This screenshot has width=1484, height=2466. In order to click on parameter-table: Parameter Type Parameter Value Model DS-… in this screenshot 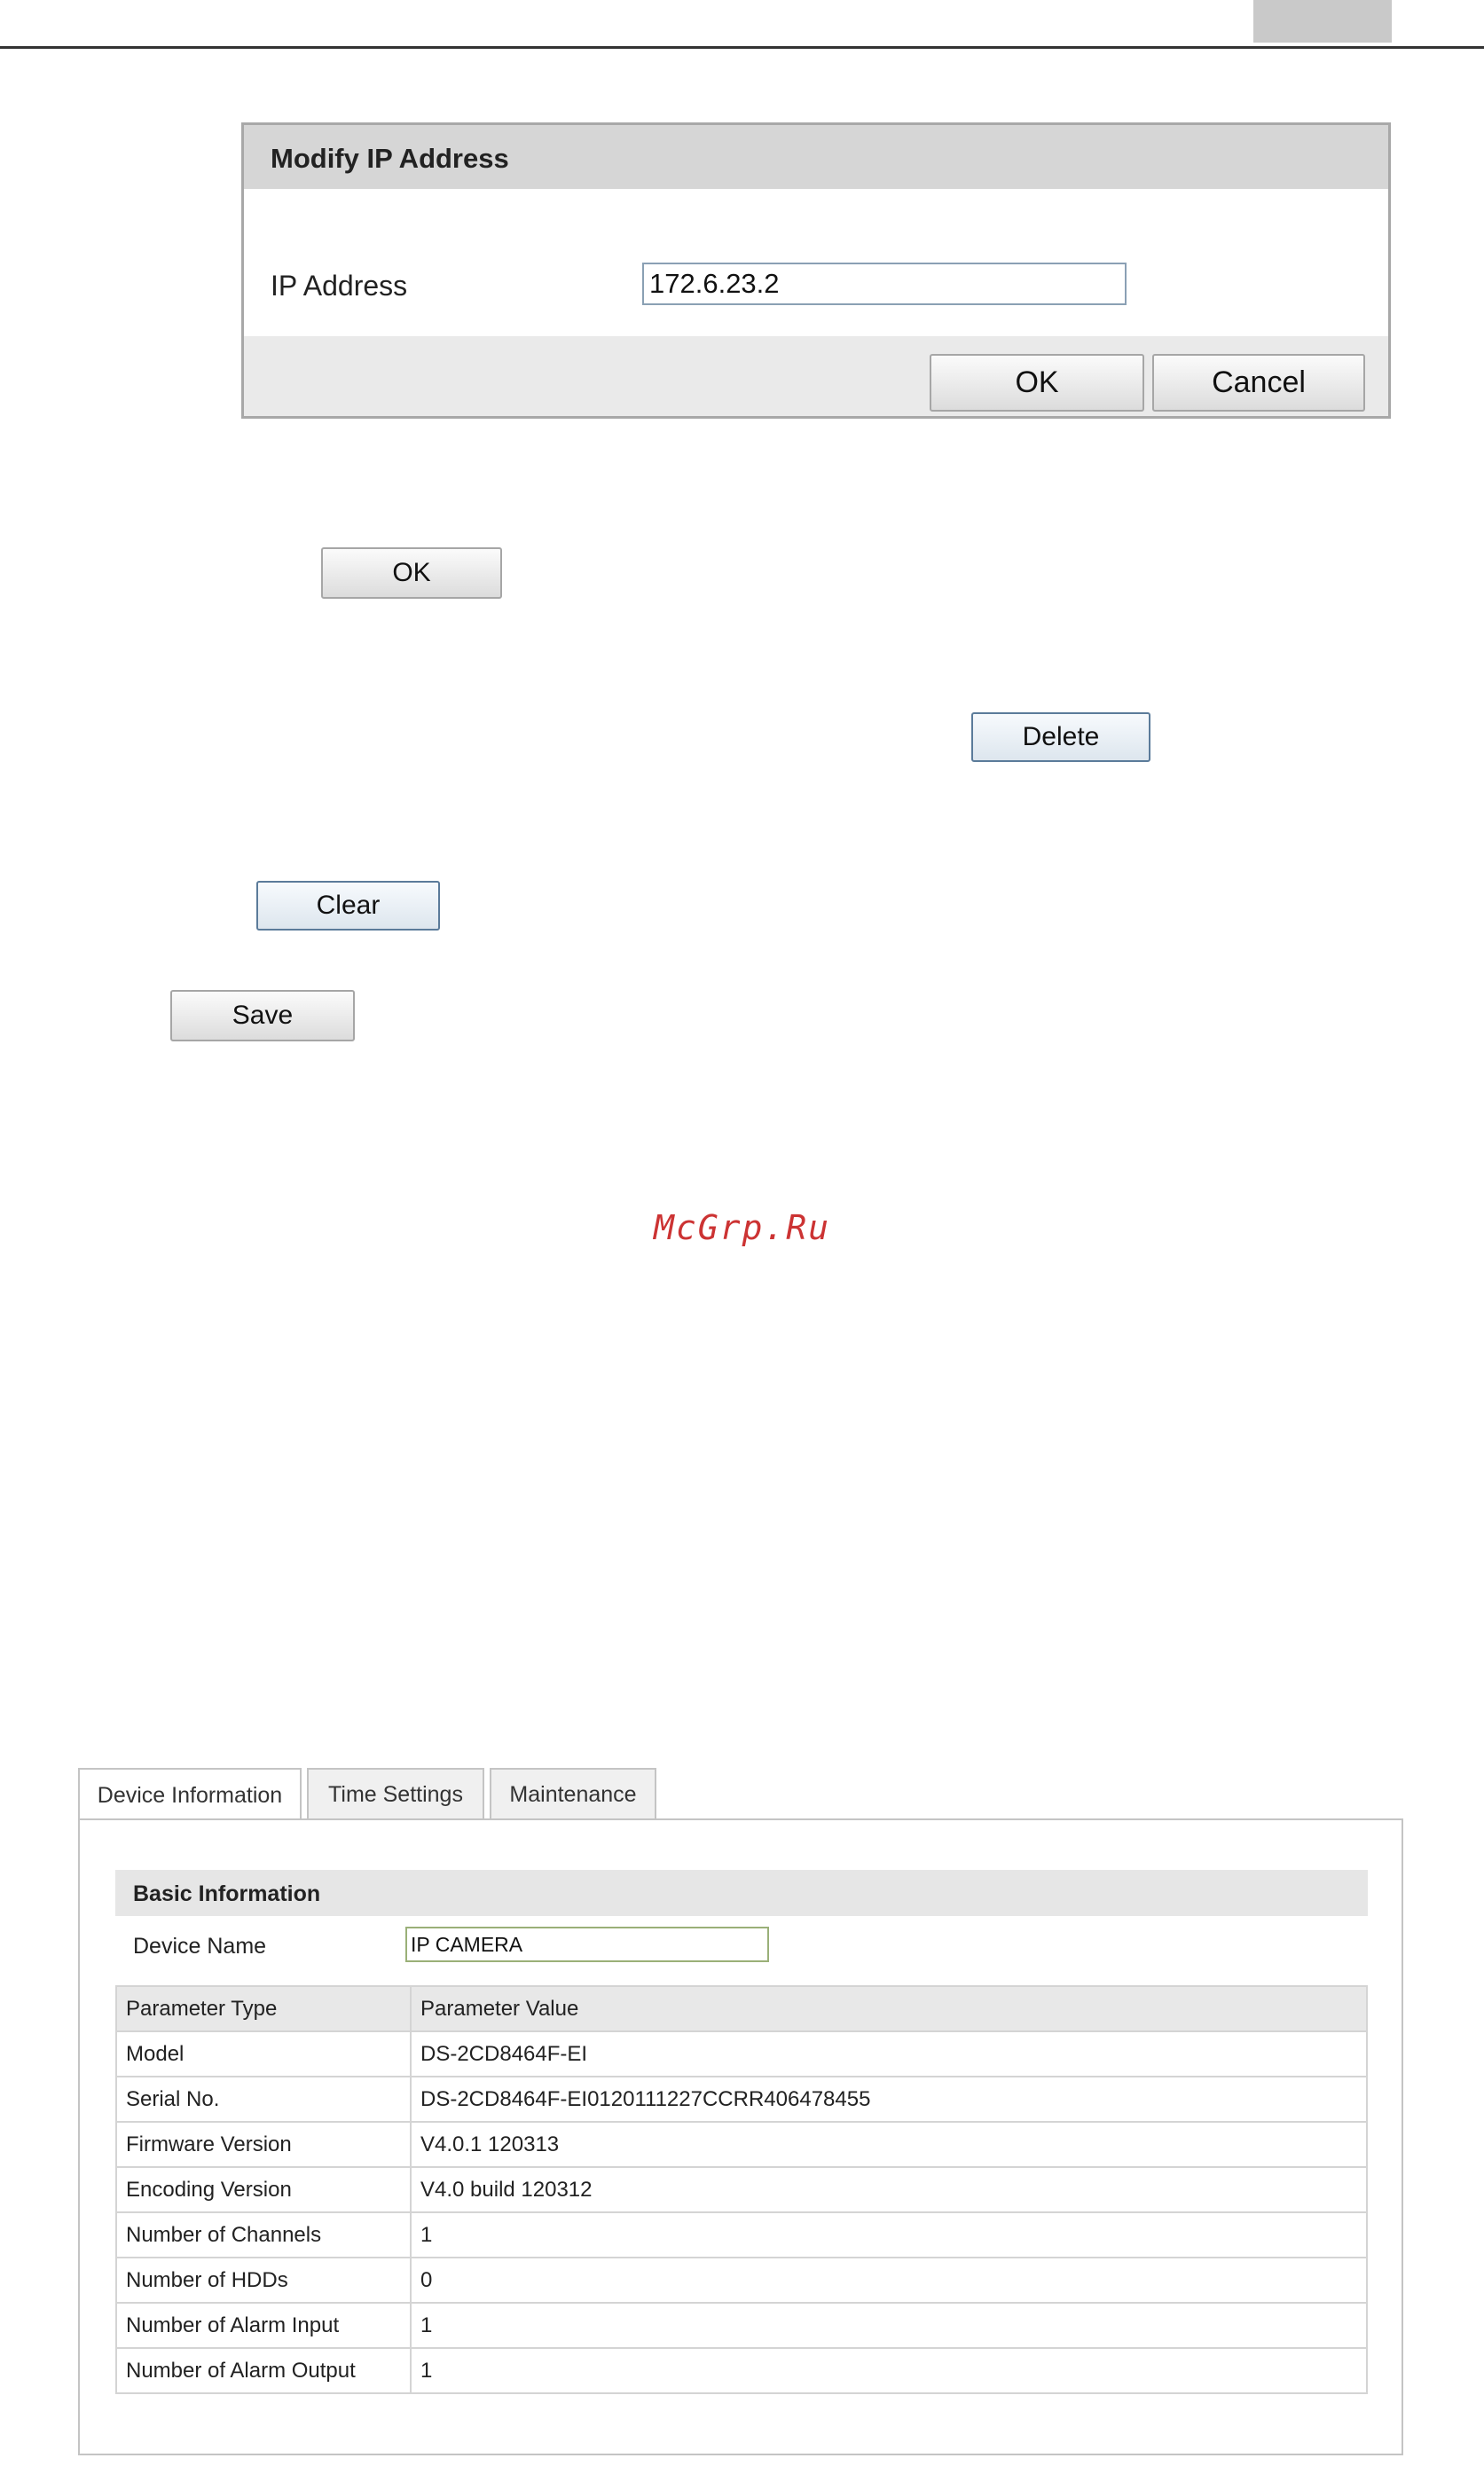, I will do `click(741, 2190)`.